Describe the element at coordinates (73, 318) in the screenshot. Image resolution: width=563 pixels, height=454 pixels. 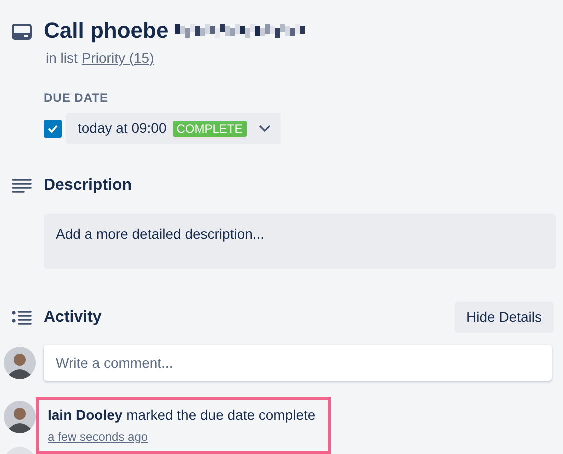
I see `activity-heading: Activity` at that location.